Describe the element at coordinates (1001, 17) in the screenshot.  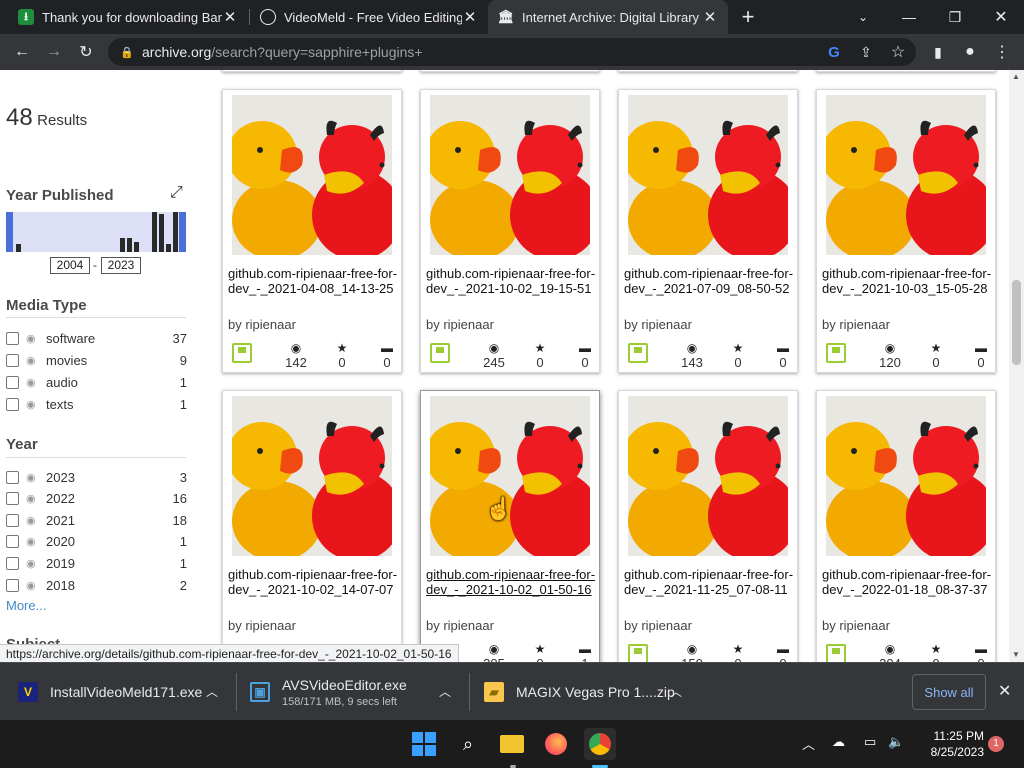
I see `close-window-button: ✕` at that location.